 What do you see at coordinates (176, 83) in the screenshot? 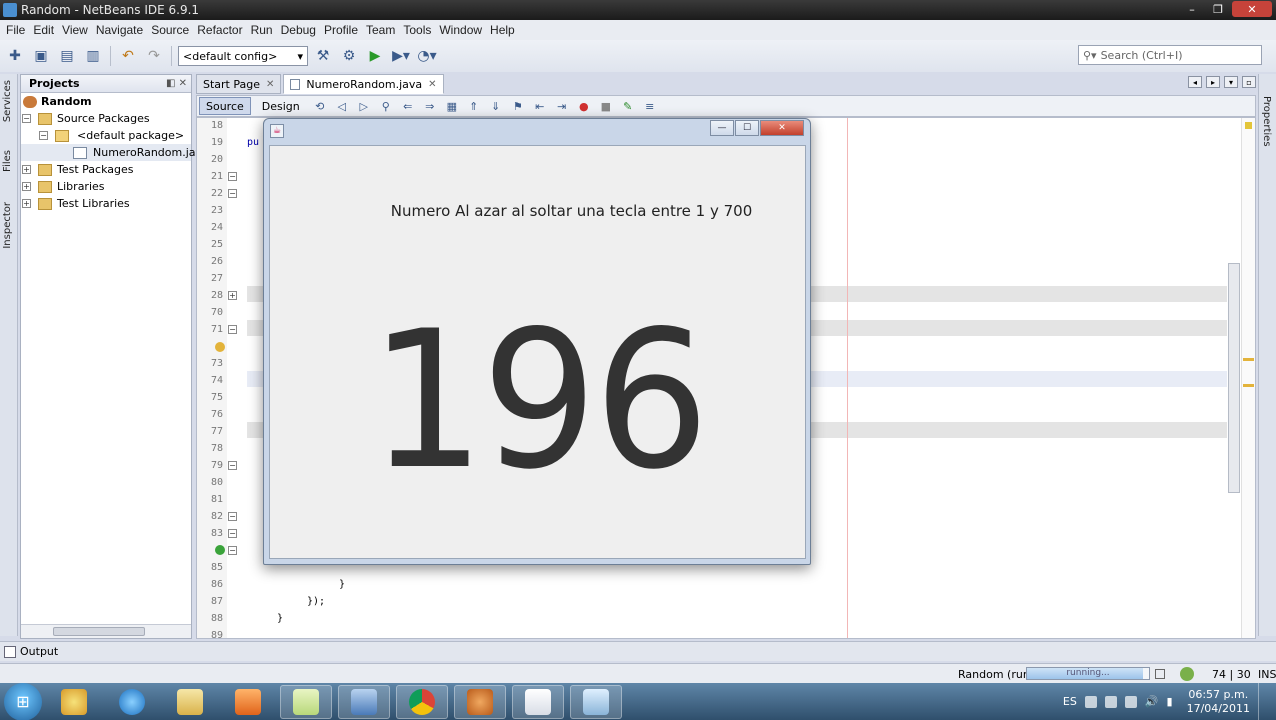
I see `panel-controls: ◧ ✕` at bounding box center [176, 83].